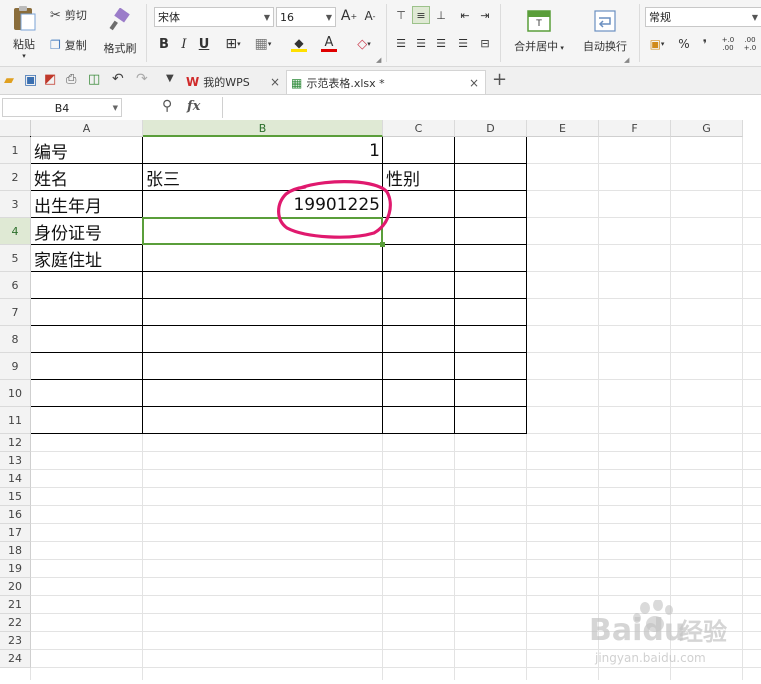 The height and width of the screenshot is (684, 761). Describe the element at coordinates (421, 15) in the screenshot. I see `align-middle-button: ≡` at that location.